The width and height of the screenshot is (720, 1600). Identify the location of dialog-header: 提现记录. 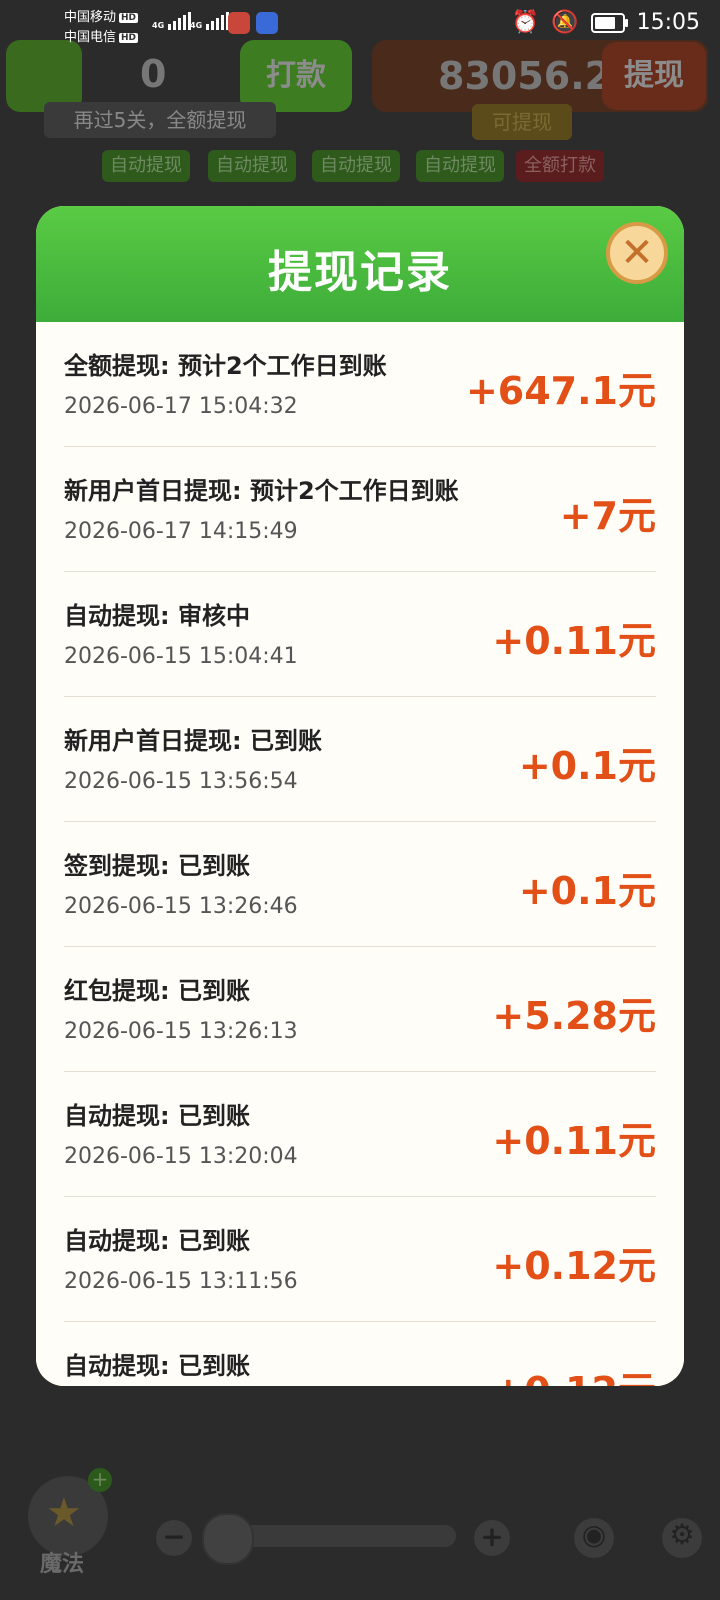
(360, 264).